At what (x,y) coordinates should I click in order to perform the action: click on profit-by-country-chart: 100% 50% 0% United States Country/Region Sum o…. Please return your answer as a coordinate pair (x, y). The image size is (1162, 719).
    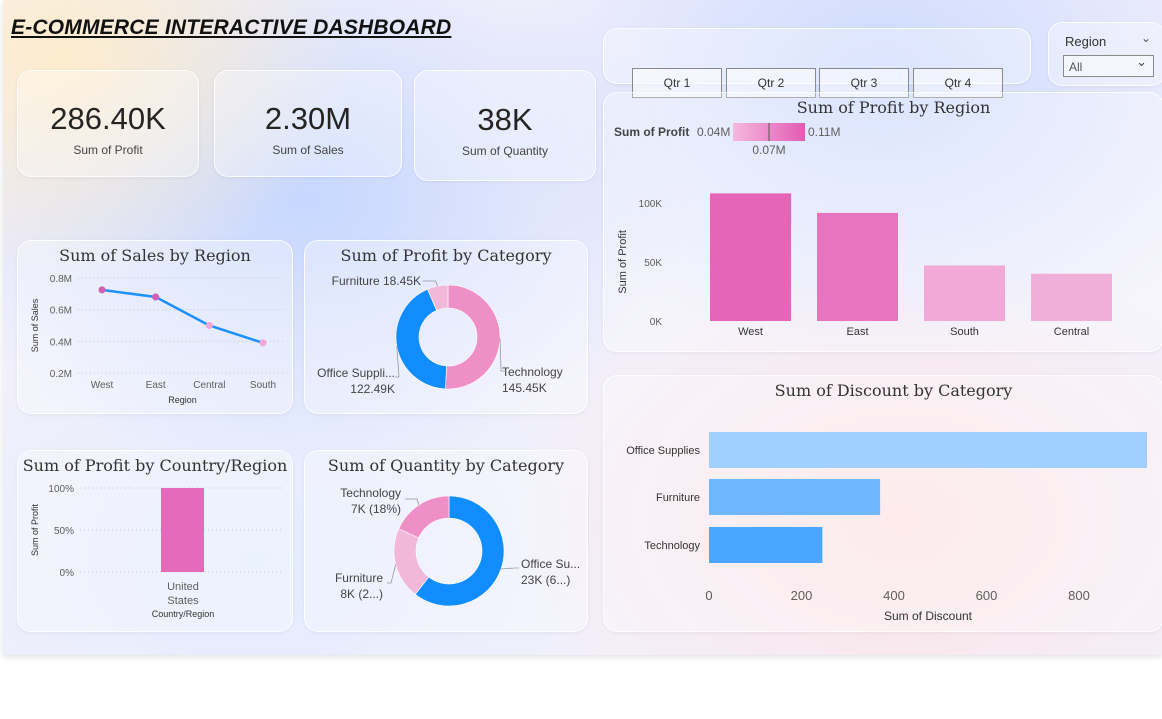
    Looking at the image, I should click on (156, 551).